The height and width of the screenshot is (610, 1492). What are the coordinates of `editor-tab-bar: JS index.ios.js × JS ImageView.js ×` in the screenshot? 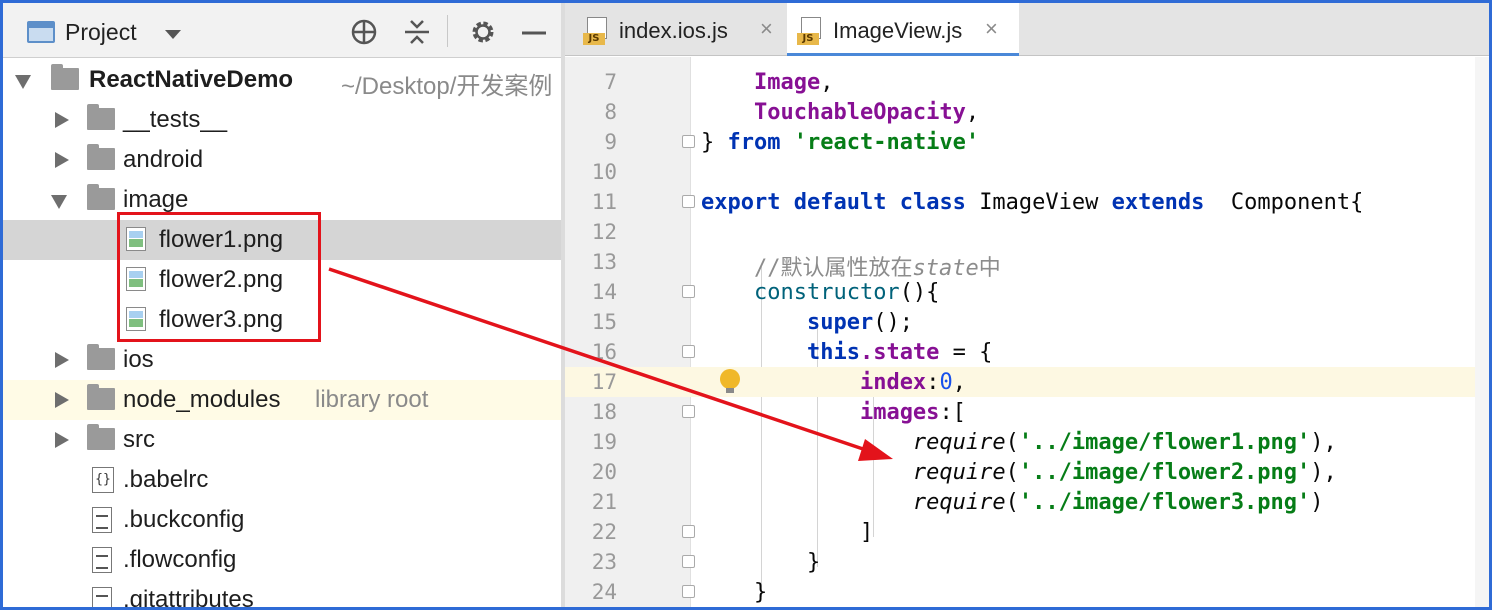 It's located at (1027, 29).